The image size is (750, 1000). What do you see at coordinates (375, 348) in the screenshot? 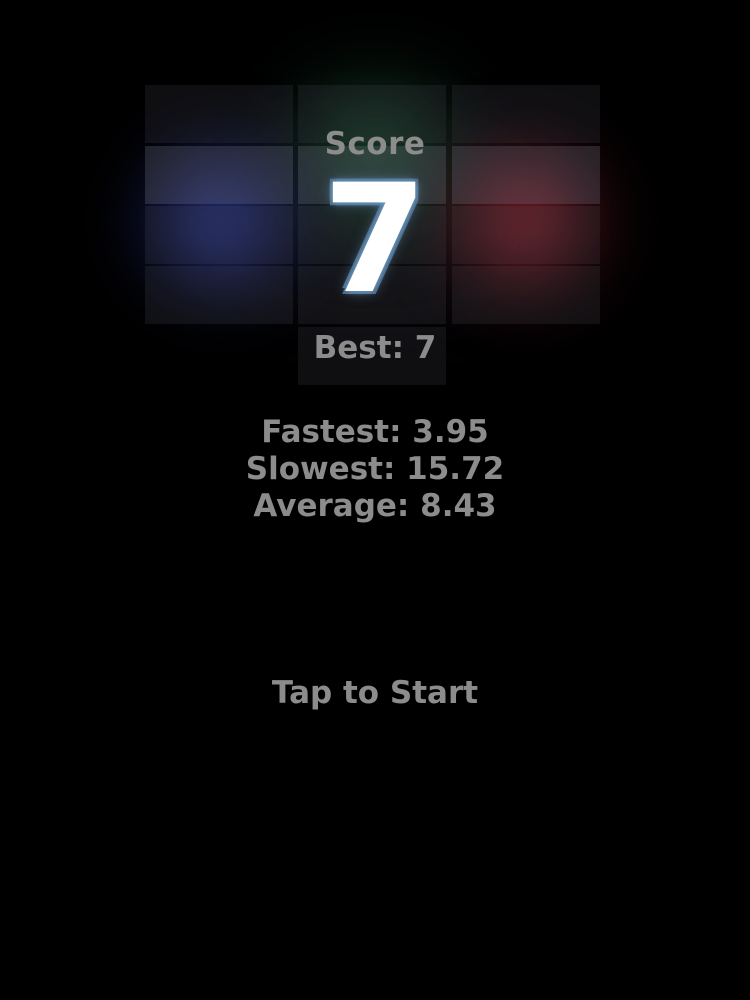
I see `best-score: Best: 7` at bounding box center [375, 348].